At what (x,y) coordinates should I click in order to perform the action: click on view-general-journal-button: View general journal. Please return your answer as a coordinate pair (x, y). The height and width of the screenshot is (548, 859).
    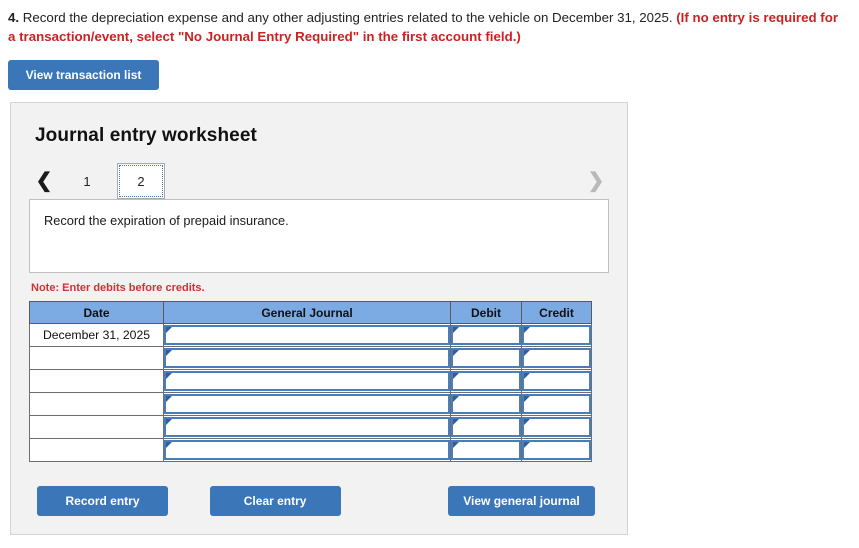
    Looking at the image, I should click on (521, 501).